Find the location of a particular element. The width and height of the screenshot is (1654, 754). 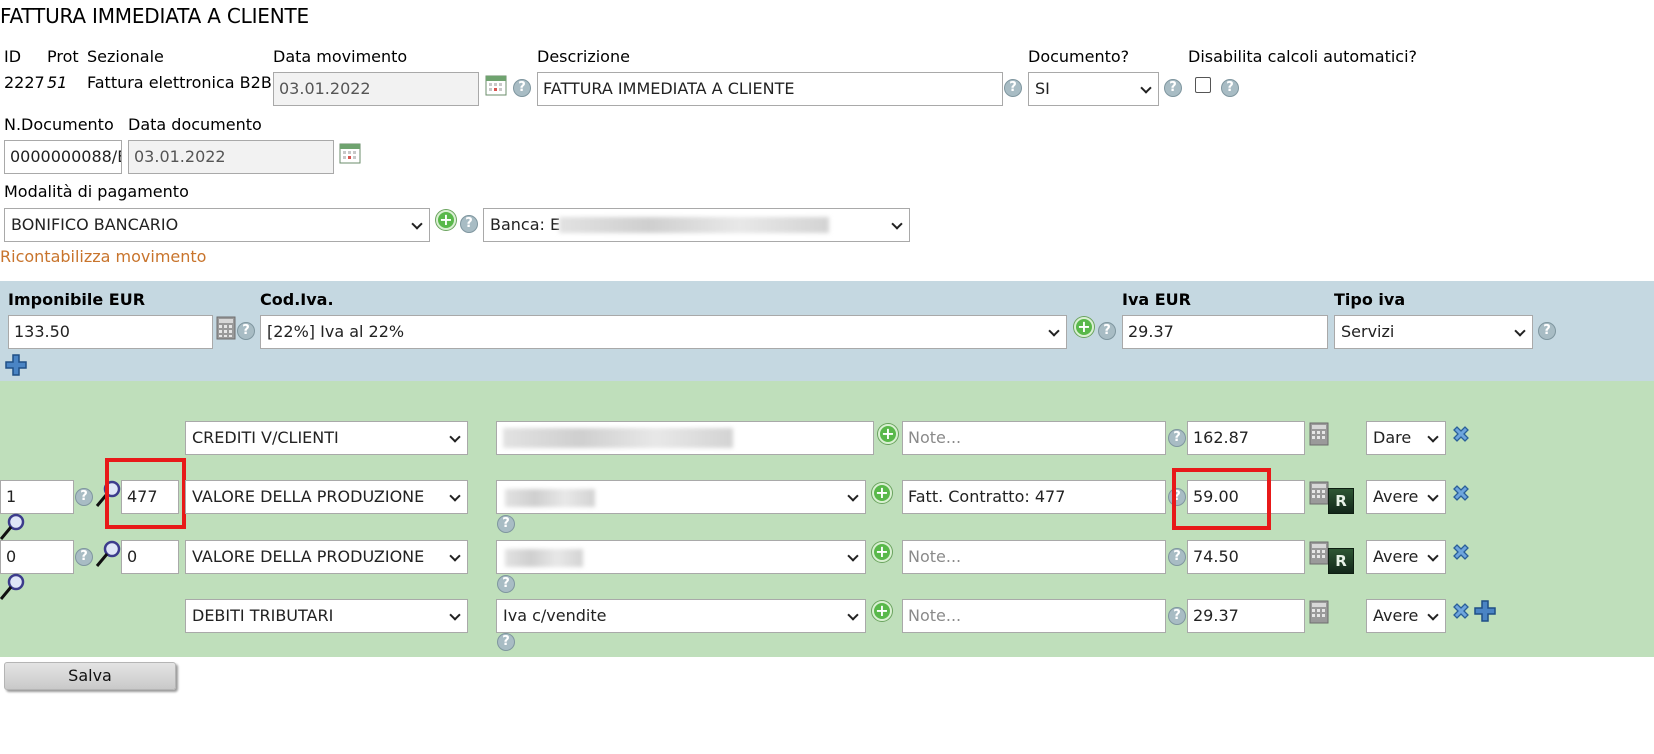

redacted-sottoconto is located at coordinates (544, 558).